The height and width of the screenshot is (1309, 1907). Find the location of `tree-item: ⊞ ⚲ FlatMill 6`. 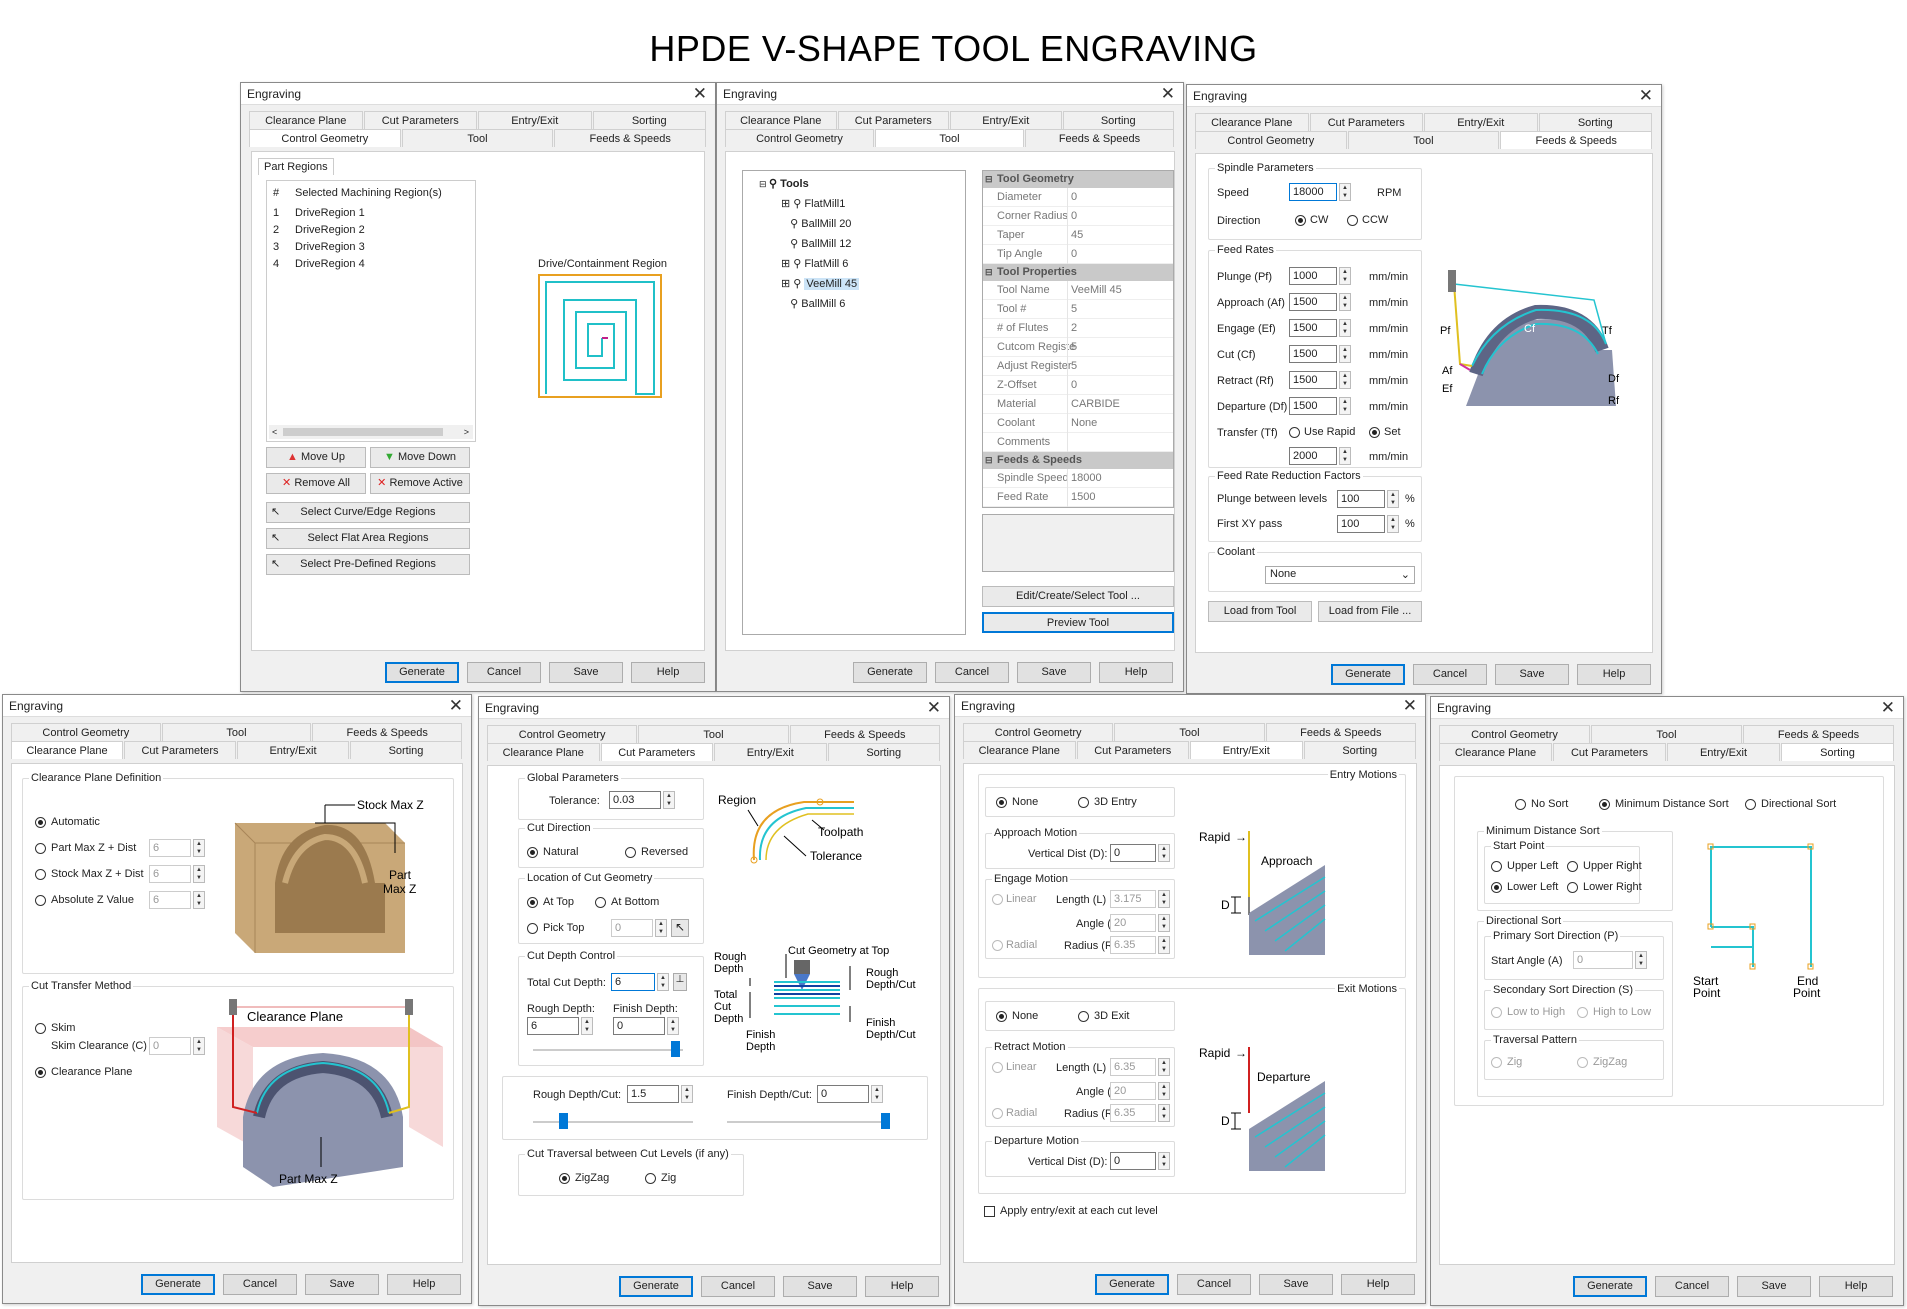

tree-item: ⊞ ⚲ FlatMill 6 is located at coordinates (814, 263).